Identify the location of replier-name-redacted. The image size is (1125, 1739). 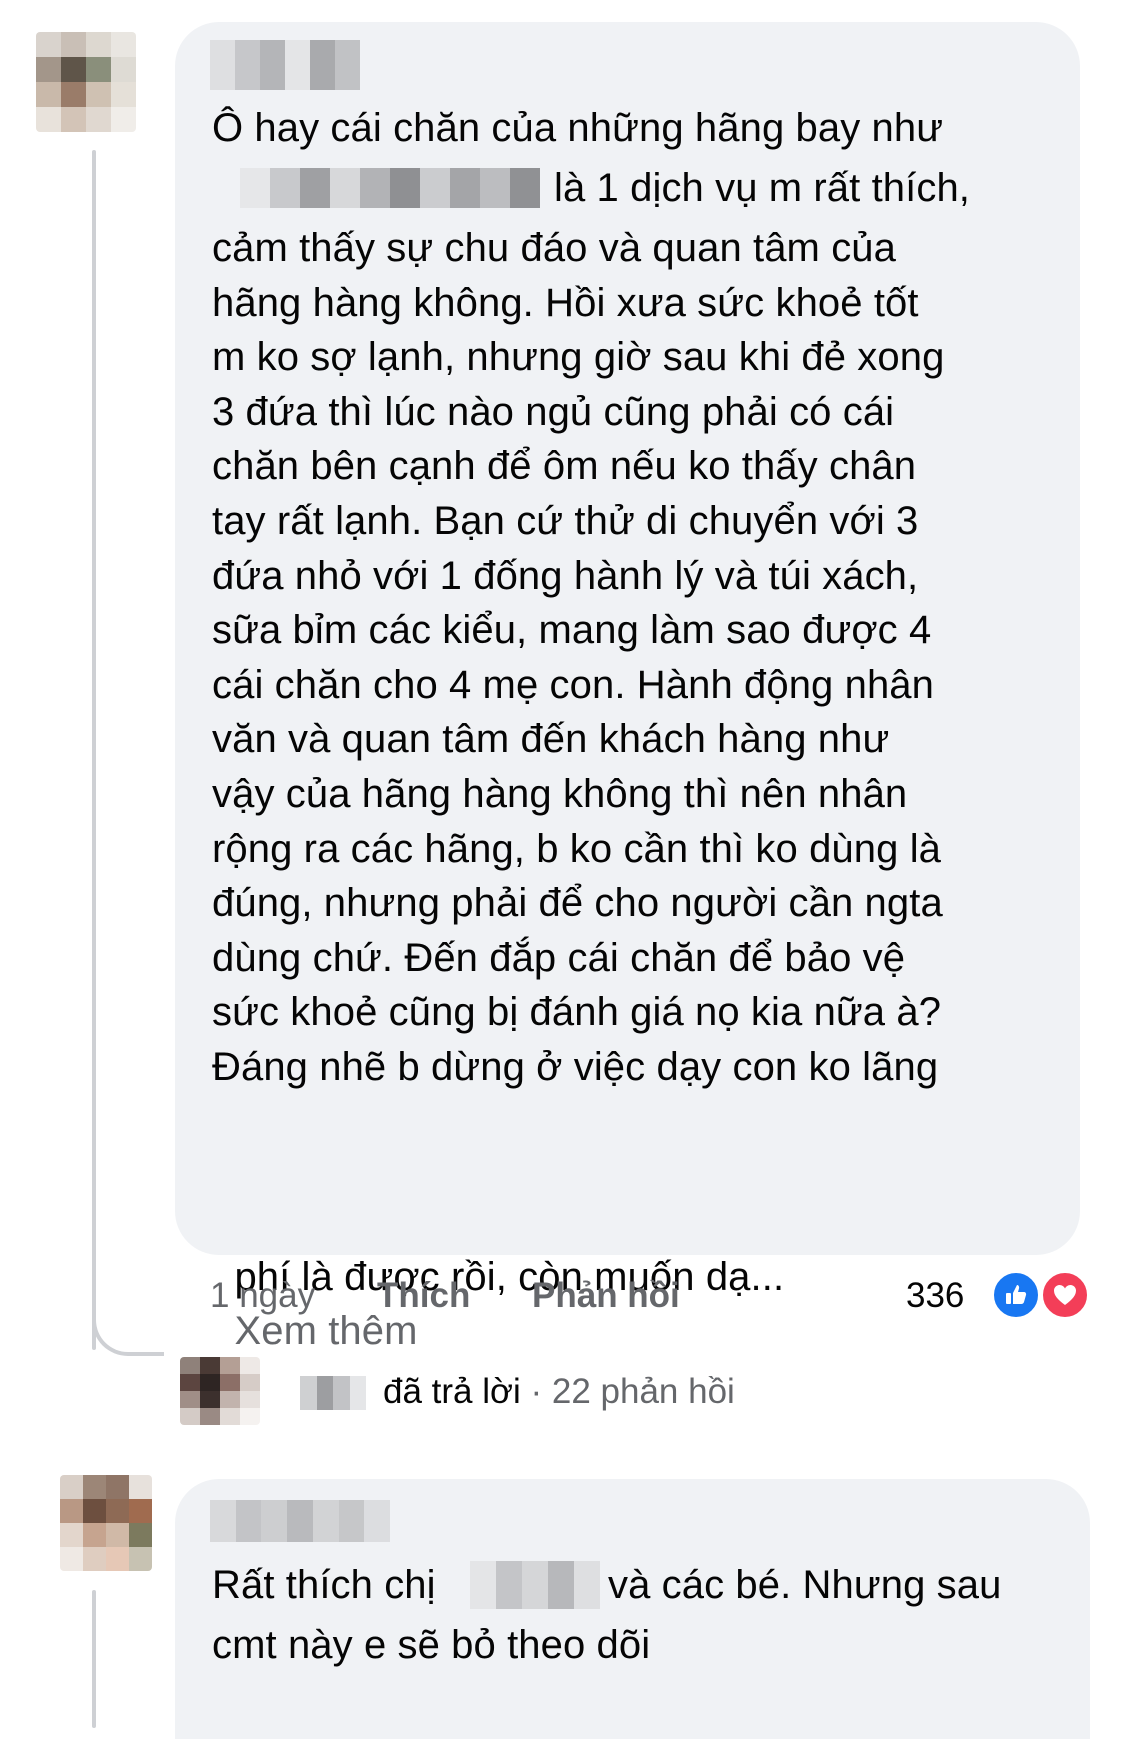
(333, 1393).